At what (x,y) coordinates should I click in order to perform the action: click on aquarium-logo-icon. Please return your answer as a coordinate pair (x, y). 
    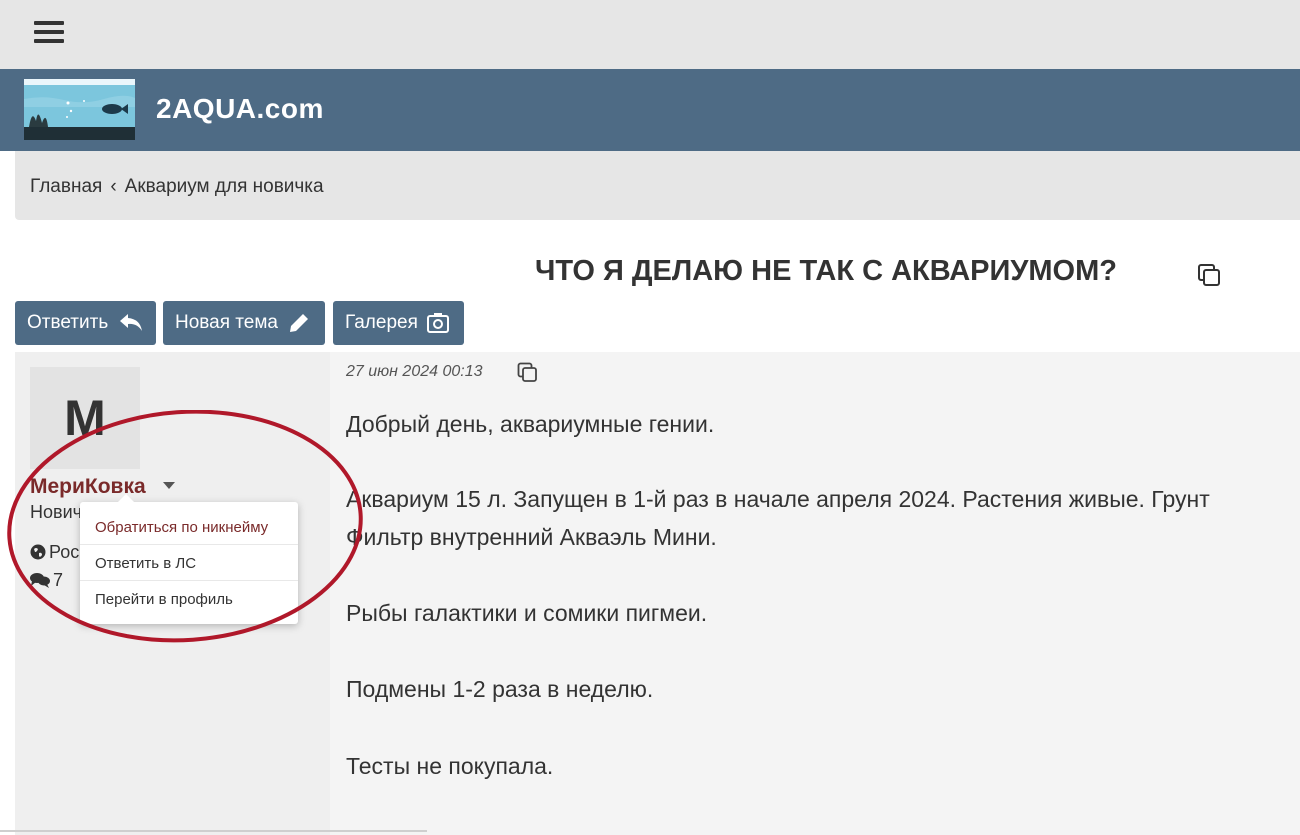
    Looking at the image, I should click on (79, 109).